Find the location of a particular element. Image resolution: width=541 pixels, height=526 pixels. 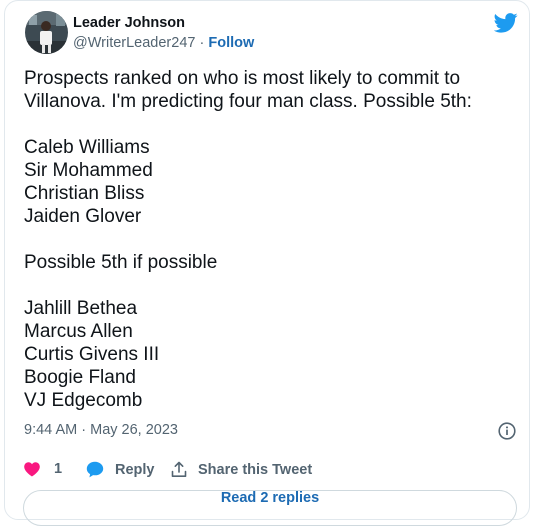

read-replies-button: Read 2 replies is located at coordinates (270, 508).